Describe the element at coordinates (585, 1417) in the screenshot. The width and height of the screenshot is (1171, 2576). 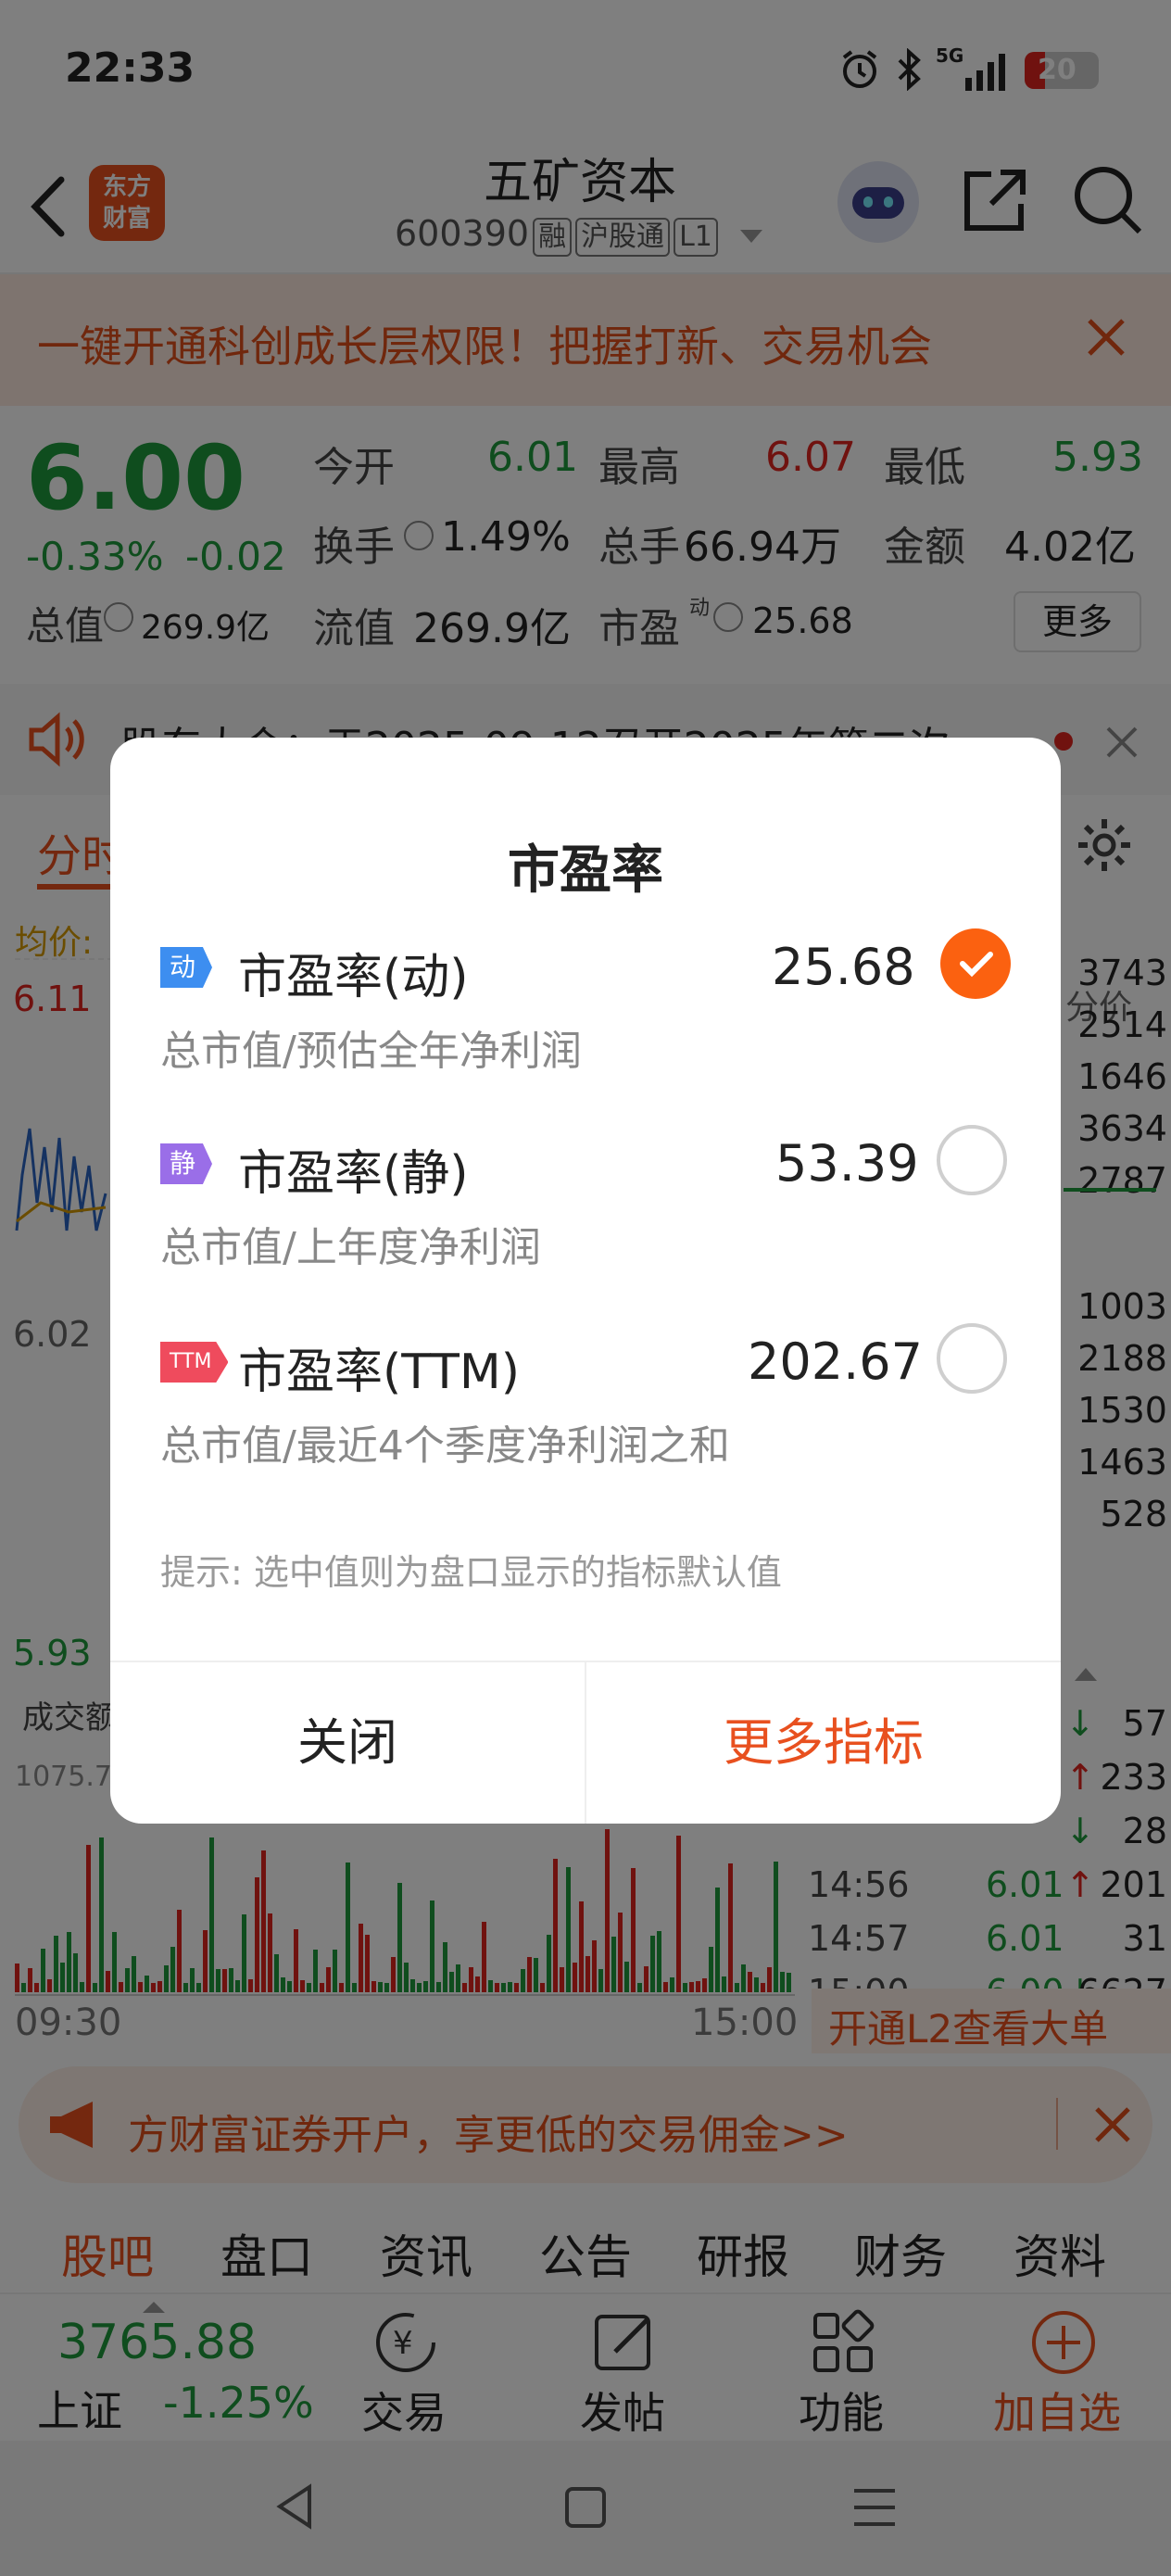
I see `option-pe-ttm: TTM 市盈率(TTM) 202.67 总市值/最近4个季度净利润之和` at that location.